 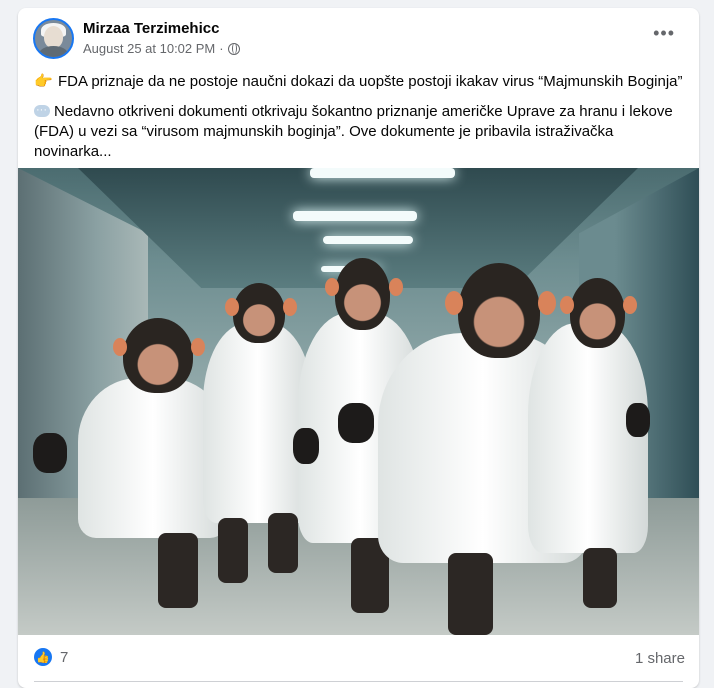 What do you see at coordinates (660, 658) in the screenshot?
I see `share-count: 1 share` at bounding box center [660, 658].